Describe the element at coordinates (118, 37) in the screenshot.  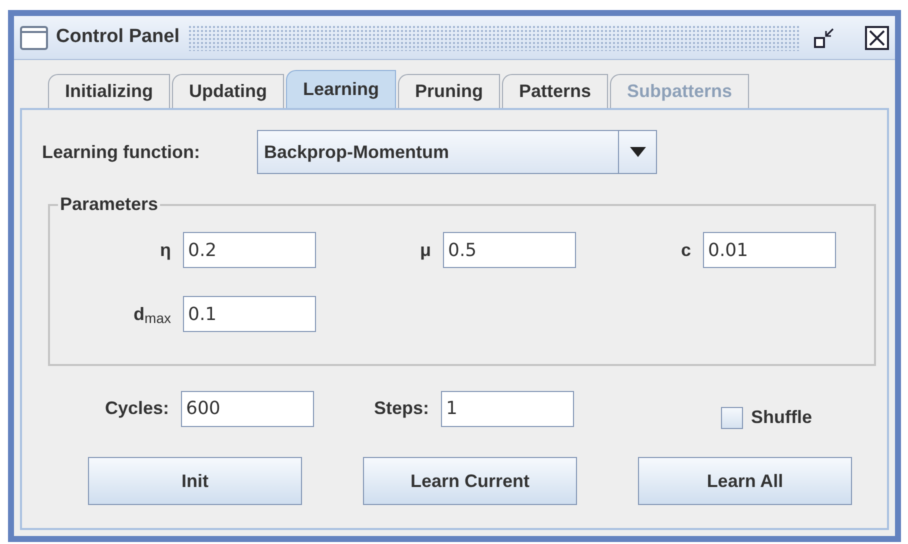
I see `window-title: Control Panel` at that location.